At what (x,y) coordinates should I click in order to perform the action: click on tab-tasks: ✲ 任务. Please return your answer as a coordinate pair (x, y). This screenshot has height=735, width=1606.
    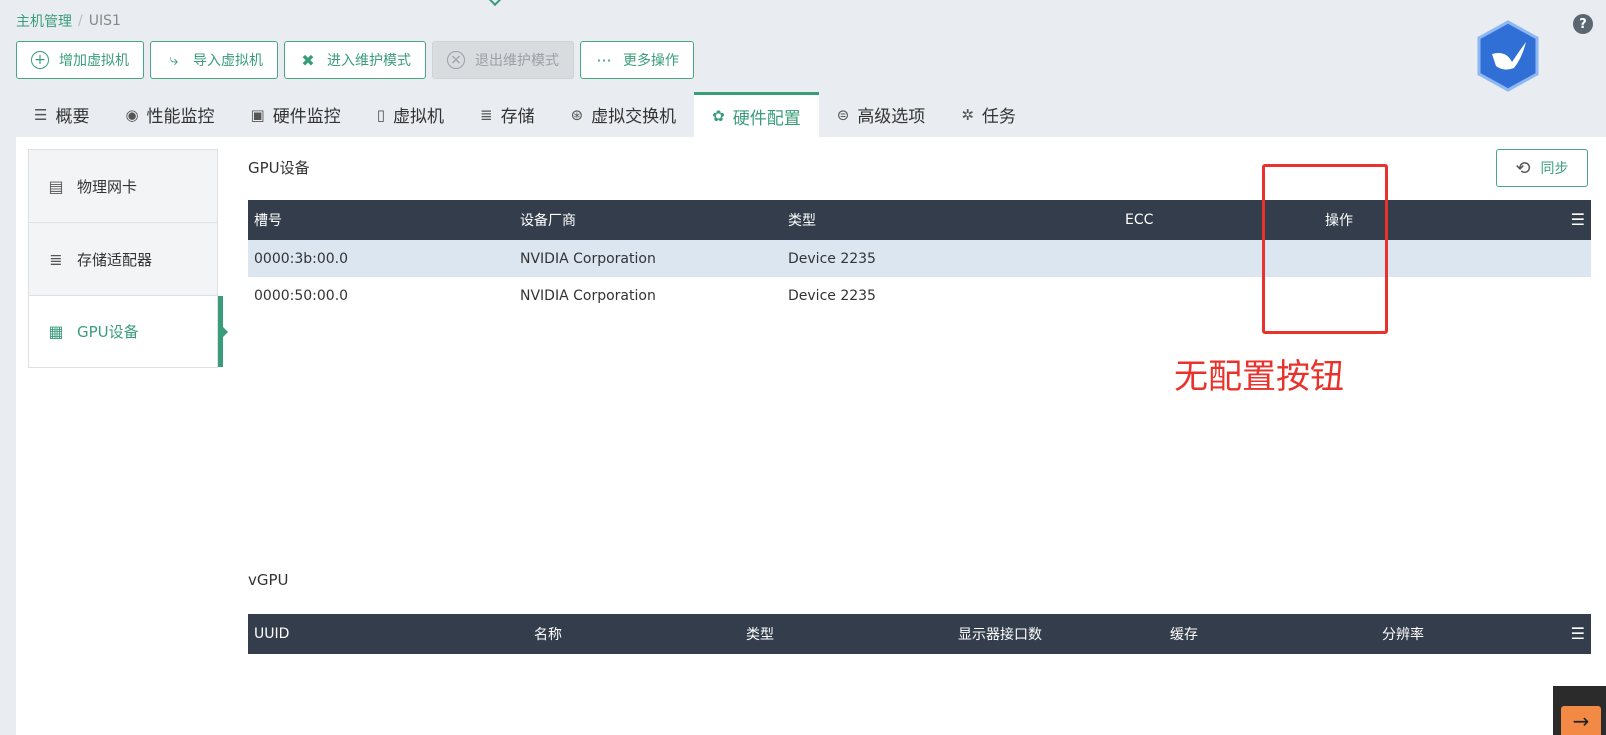
    Looking at the image, I should click on (988, 114).